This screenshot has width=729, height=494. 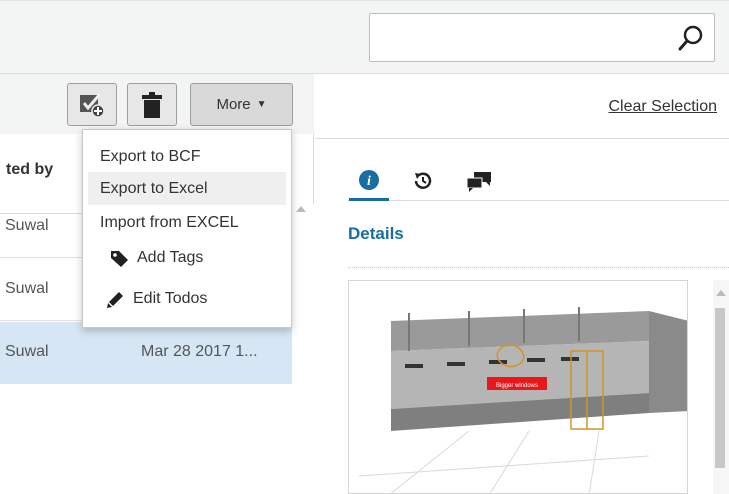 What do you see at coordinates (233, 104) in the screenshot?
I see `more-button-label: More` at bounding box center [233, 104].